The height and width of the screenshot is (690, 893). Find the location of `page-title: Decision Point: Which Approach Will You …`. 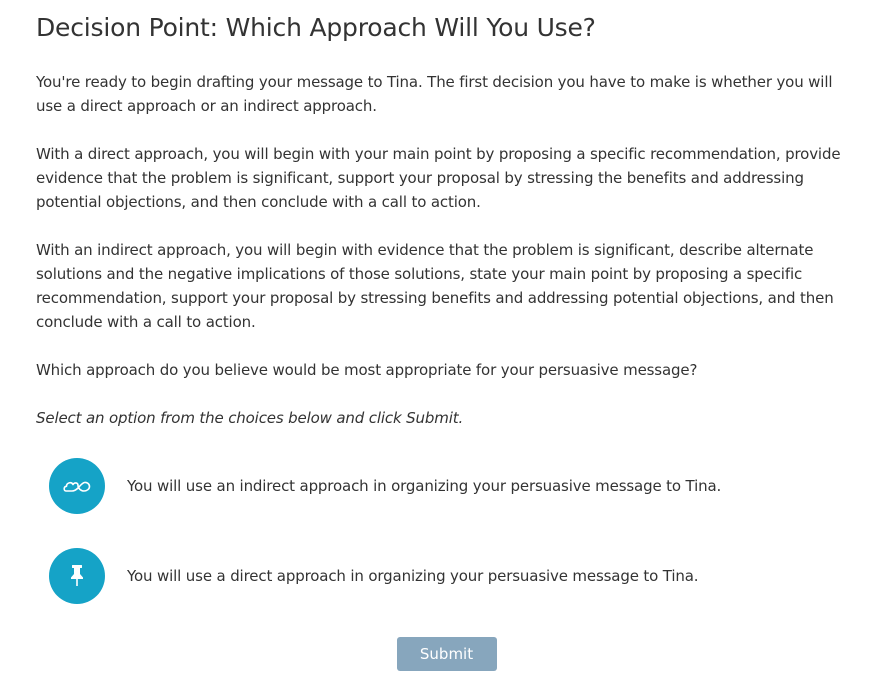

page-title: Decision Point: Which Approach Will You … is located at coordinates (316, 27).